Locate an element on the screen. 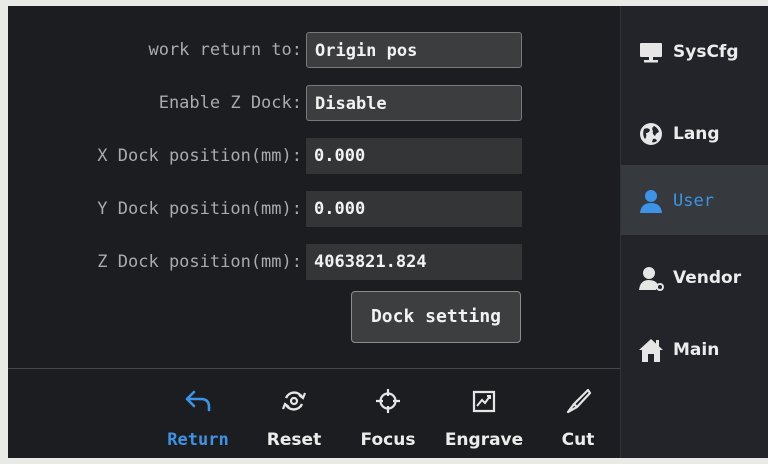 The height and width of the screenshot is (464, 768). z-dock-row: Z Dock position(mm): 4063821.824 is located at coordinates (314, 262).